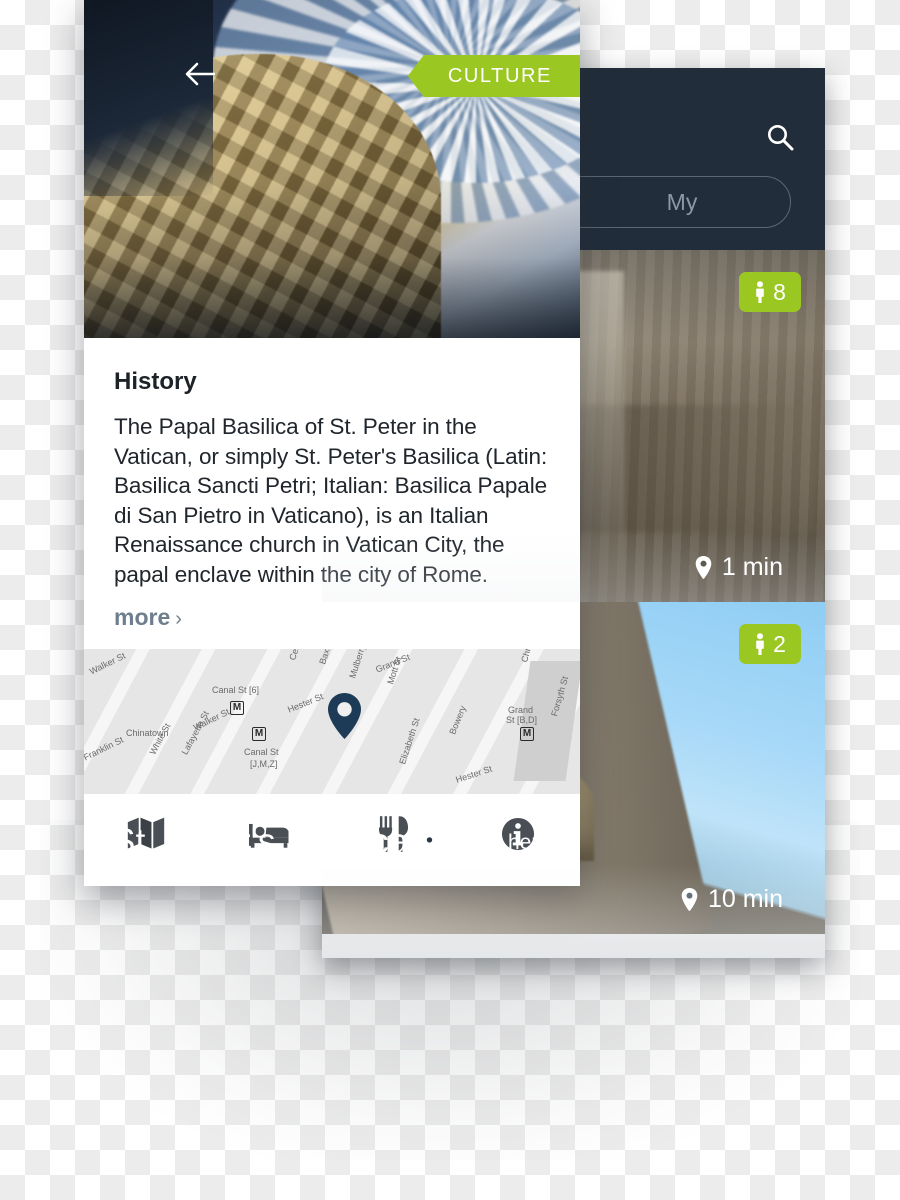  Describe the element at coordinates (142, 617) in the screenshot. I see `more-label: more` at that location.